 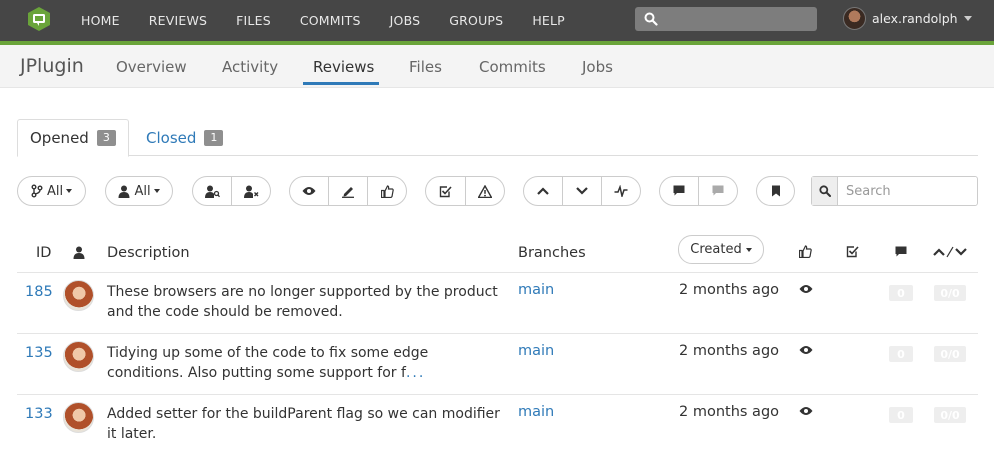 I want to click on needs-review-filter-button, so click(x=309, y=191).